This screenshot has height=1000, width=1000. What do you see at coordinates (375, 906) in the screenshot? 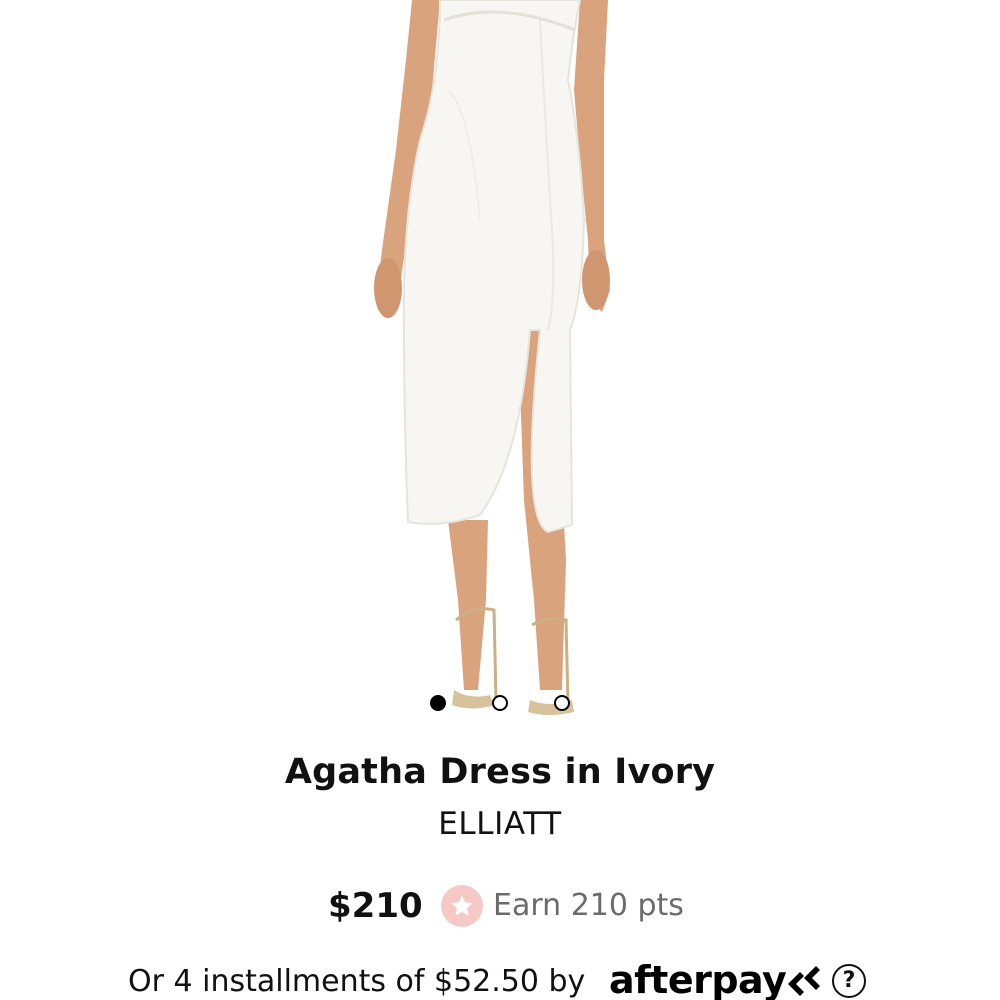
I see `product-price: $210` at bounding box center [375, 906].